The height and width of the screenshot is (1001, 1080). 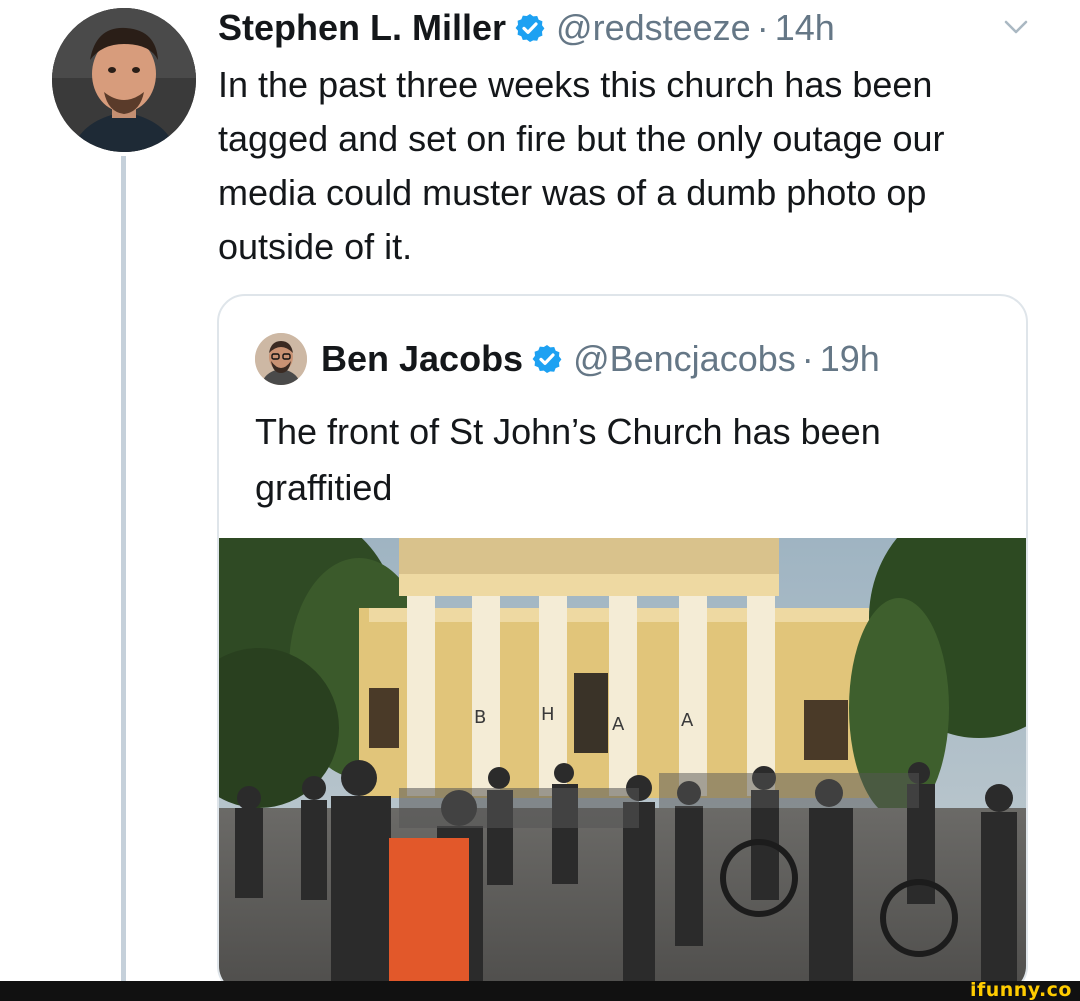 What do you see at coordinates (124, 80) in the screenshot?
I see `author-avatar` at bounding box center [124, 80].